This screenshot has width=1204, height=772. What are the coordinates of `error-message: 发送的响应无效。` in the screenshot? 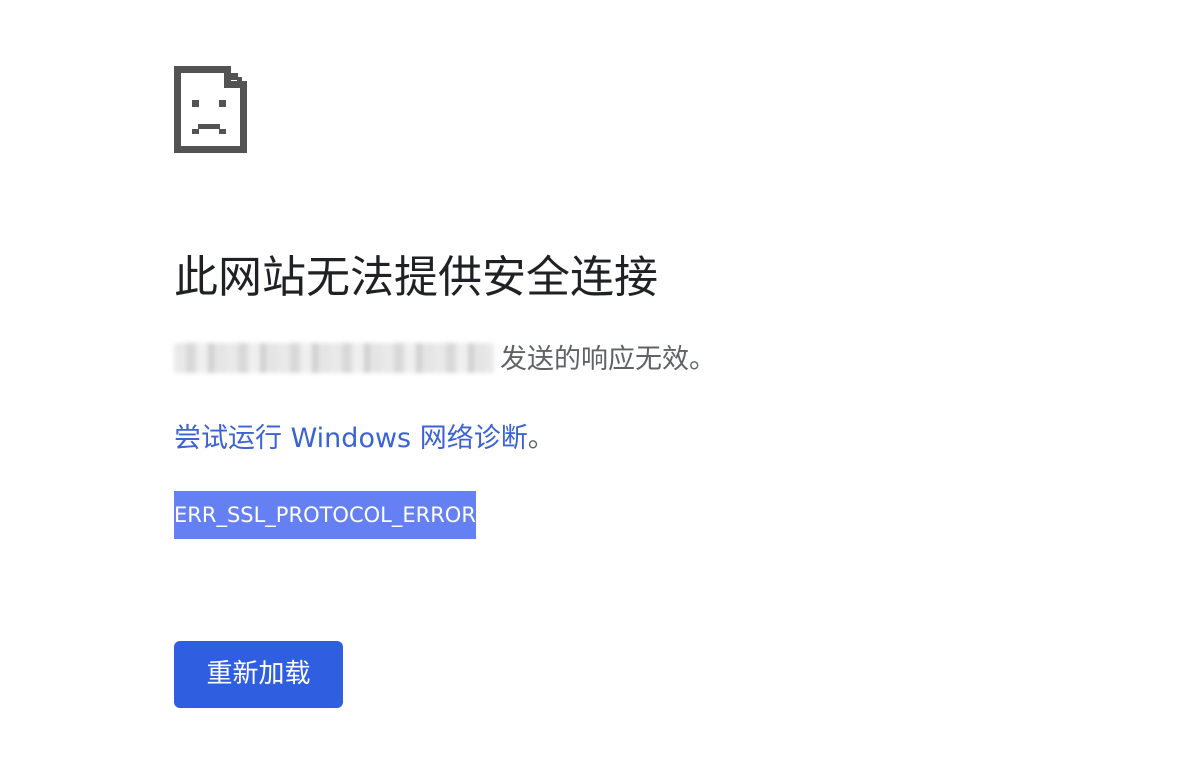 It's located at (445, 360).